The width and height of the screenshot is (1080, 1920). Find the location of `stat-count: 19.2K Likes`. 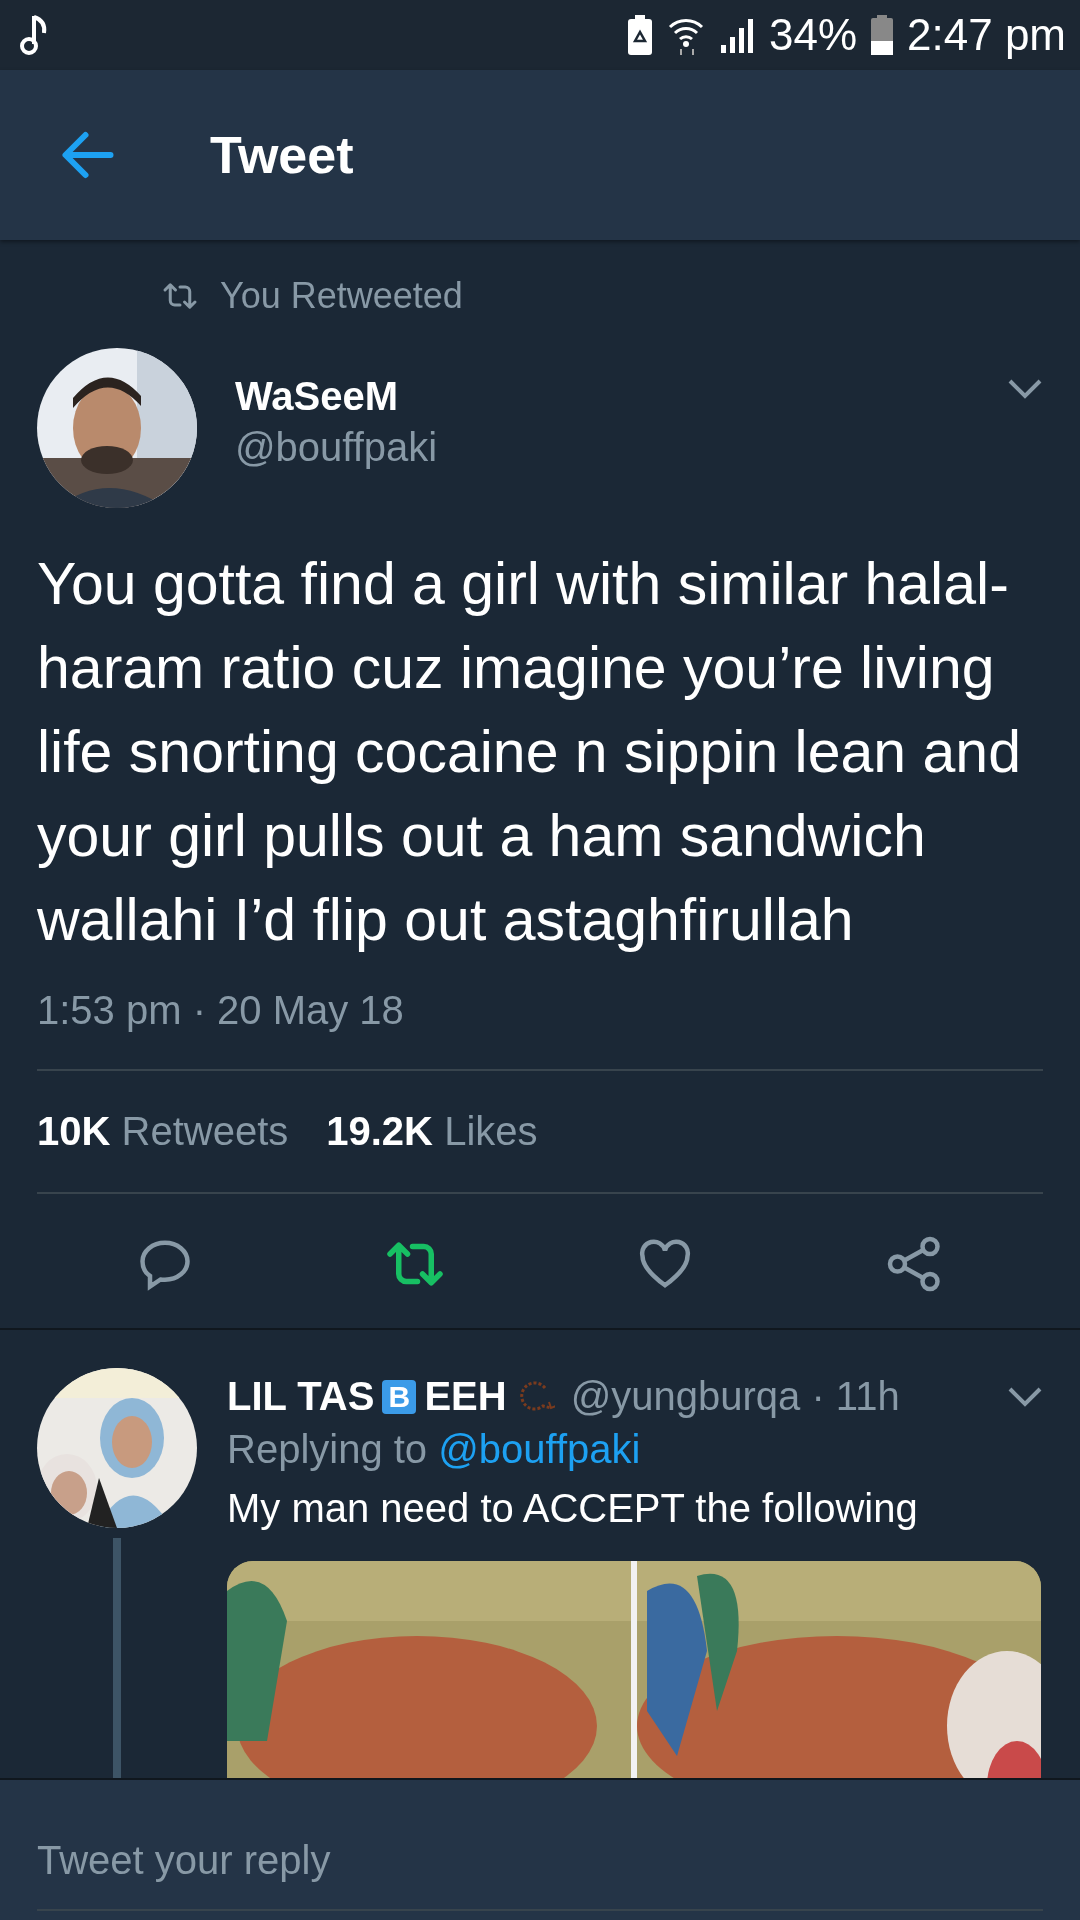

stat-count: 19.2K Likes is located at coordinates (432, 1131).